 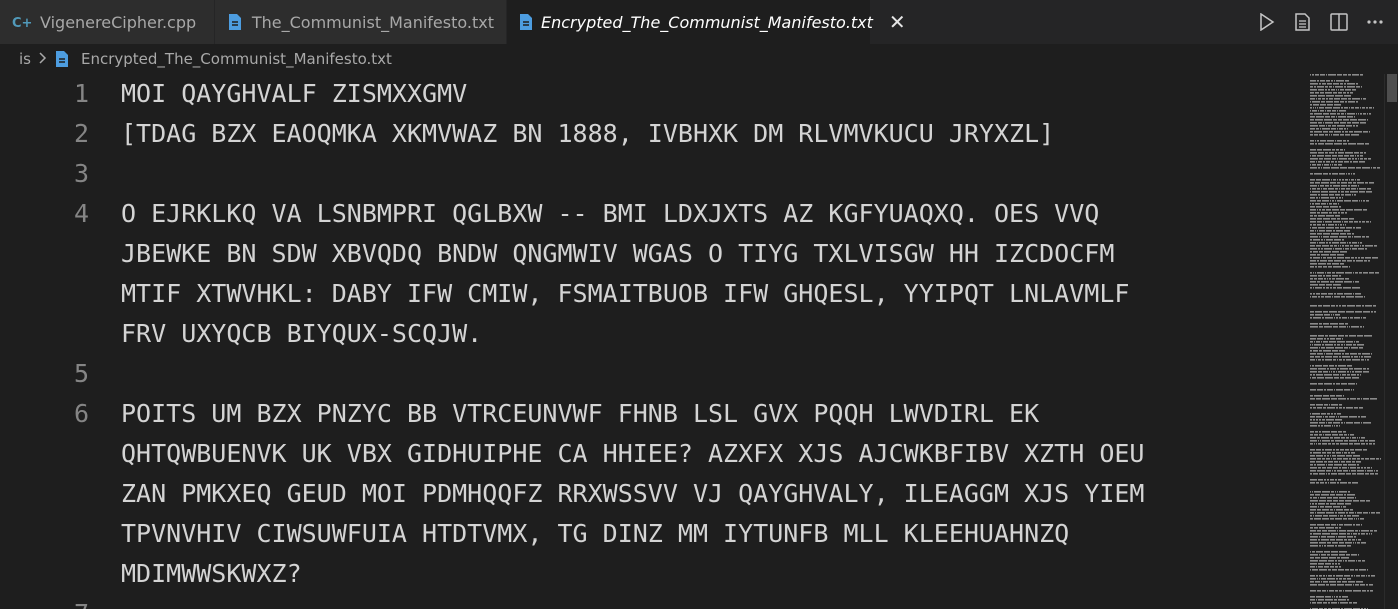 I want to click on more-actions-icon, so click(x=1375, y=22).